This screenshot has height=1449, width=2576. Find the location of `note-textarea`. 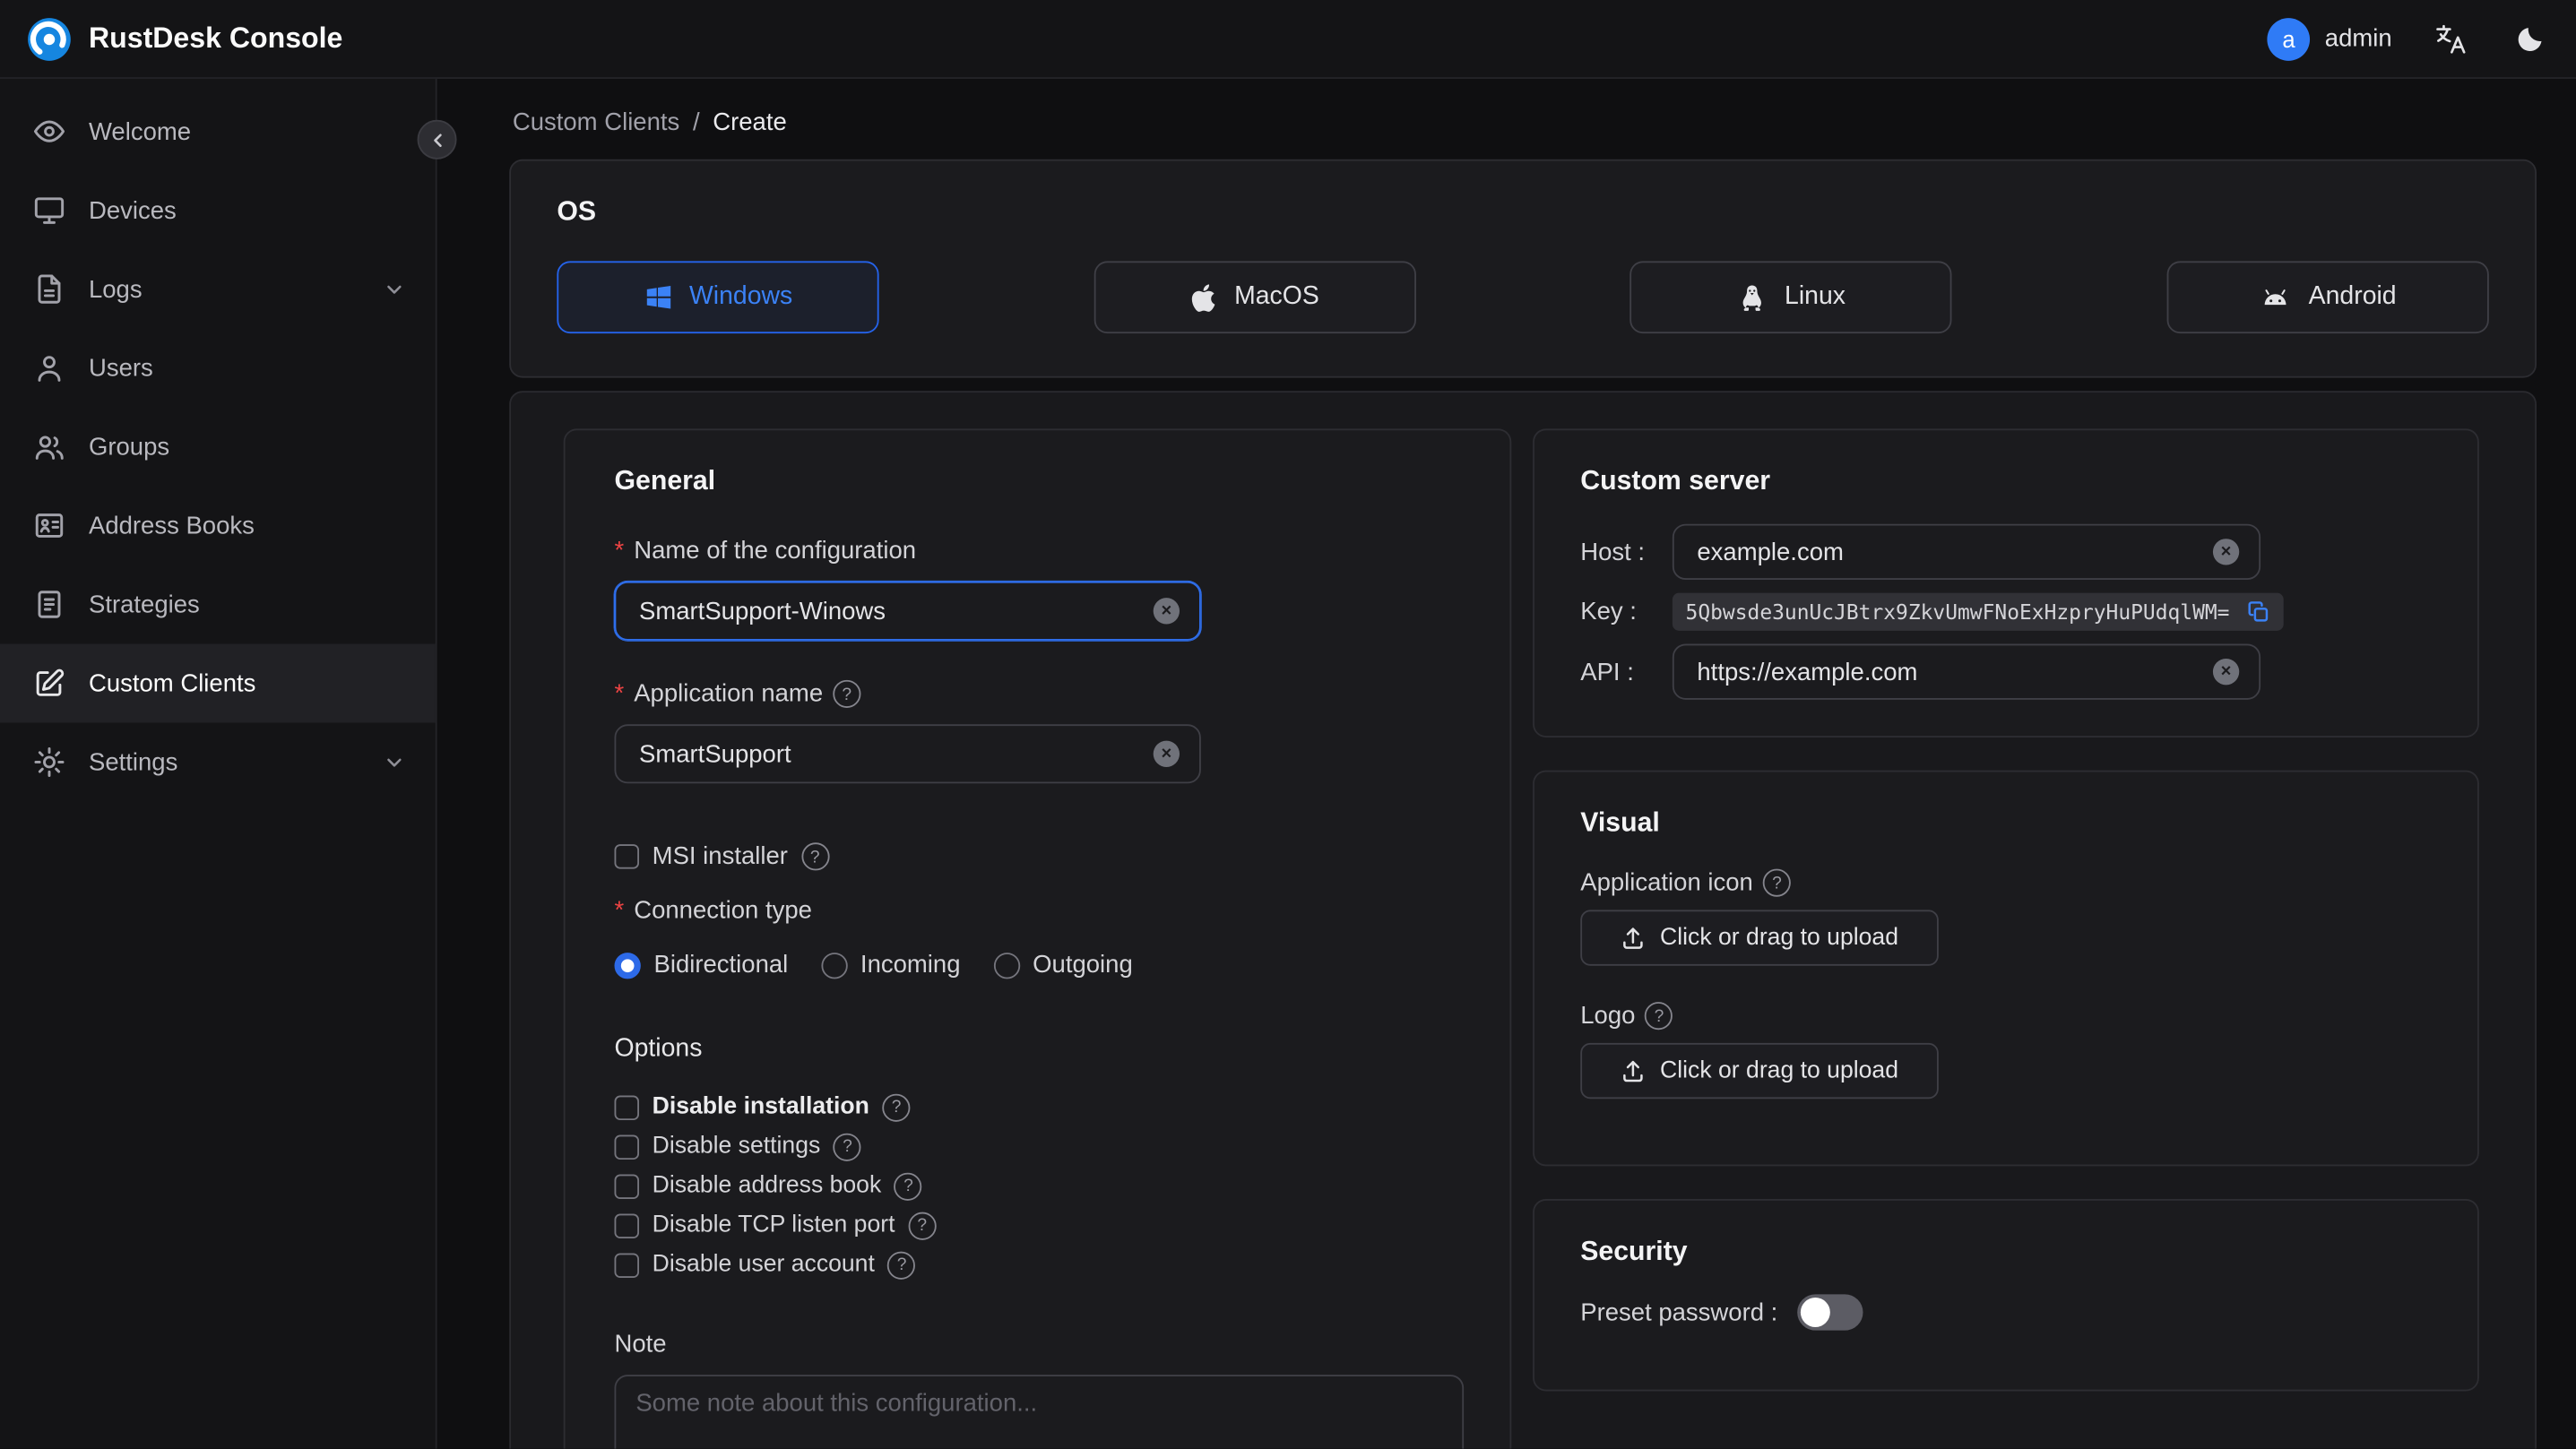

note-textarea is located at coordinates (1039, 1412).